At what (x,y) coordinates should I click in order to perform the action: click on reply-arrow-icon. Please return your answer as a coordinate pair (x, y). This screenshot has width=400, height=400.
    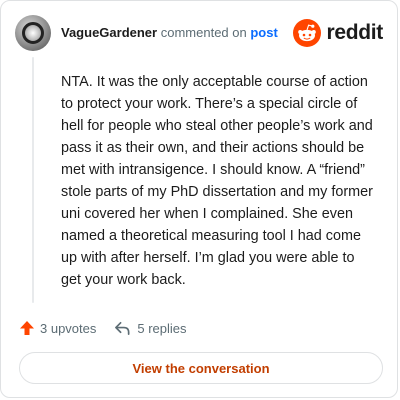
    Looking at the image, I should click on (122, 328).